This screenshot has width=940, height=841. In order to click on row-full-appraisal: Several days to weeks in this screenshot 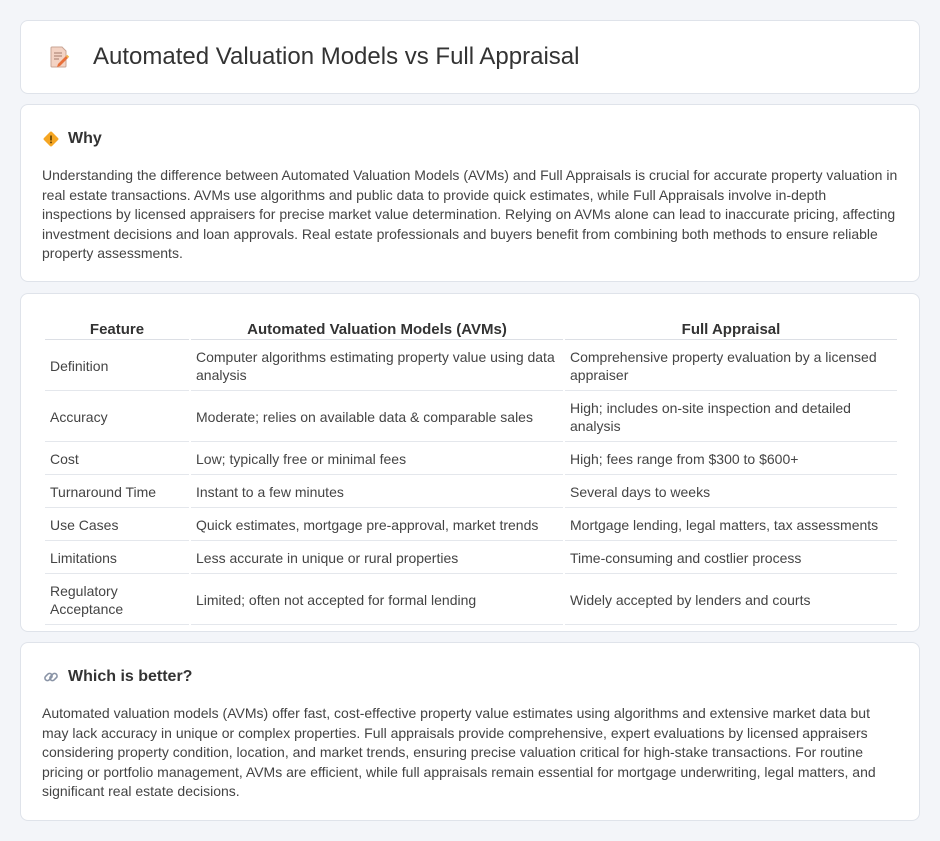, I will do `click(731, 492)`.